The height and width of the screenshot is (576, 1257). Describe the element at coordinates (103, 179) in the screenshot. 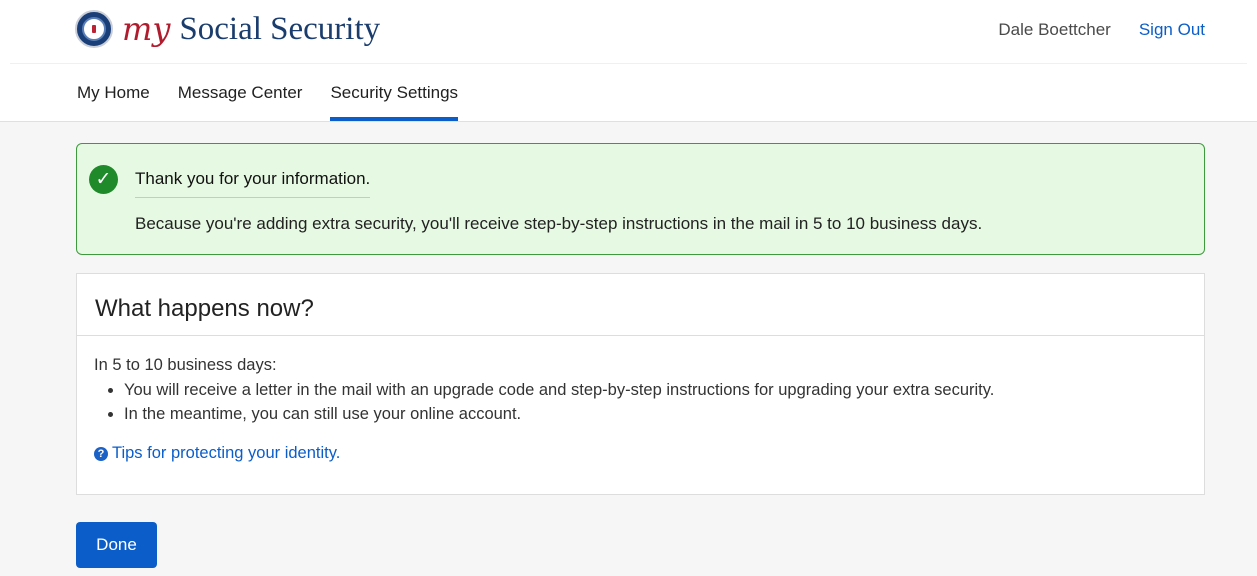

I see `check-circle-icon: ✓` at that location.